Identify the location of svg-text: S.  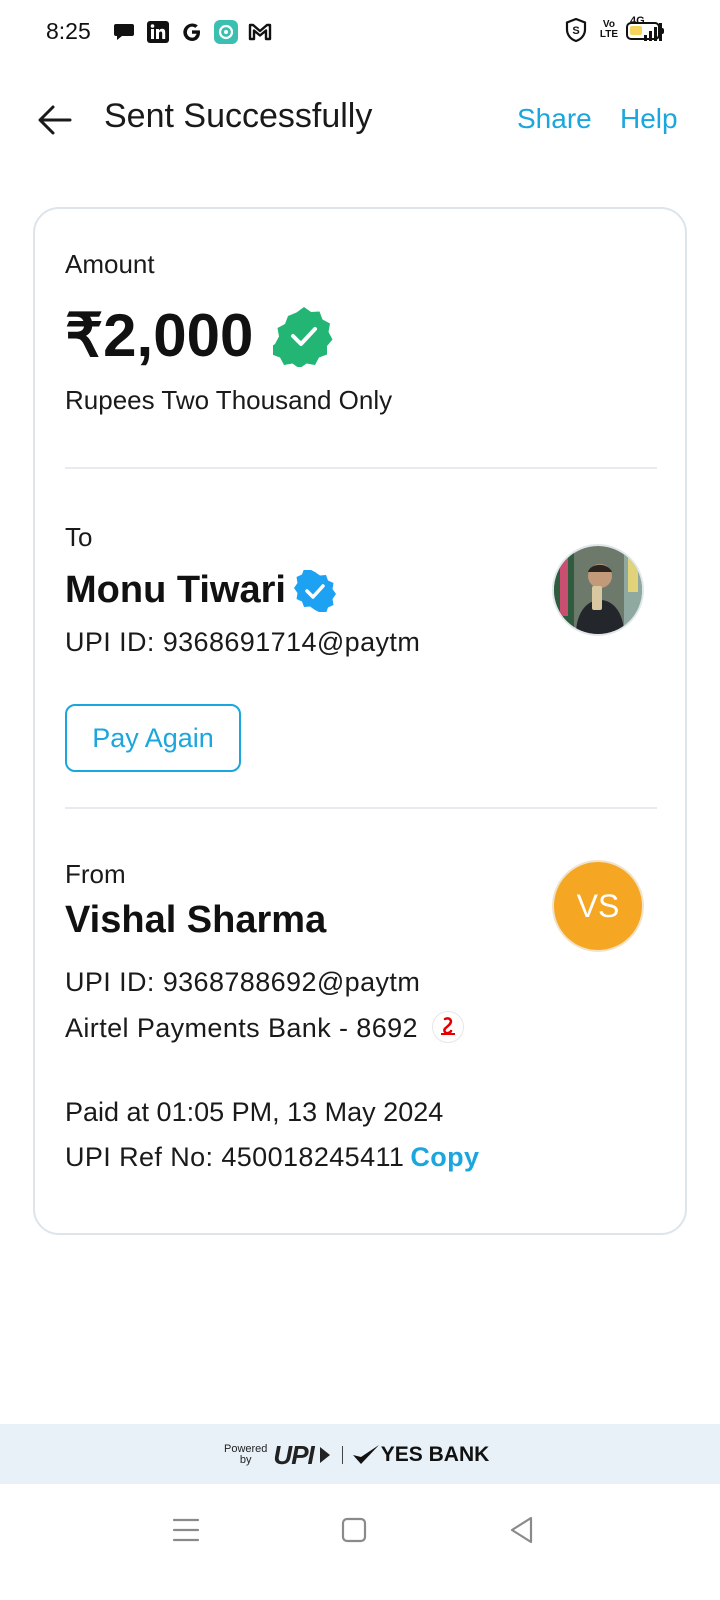
(575, 31).